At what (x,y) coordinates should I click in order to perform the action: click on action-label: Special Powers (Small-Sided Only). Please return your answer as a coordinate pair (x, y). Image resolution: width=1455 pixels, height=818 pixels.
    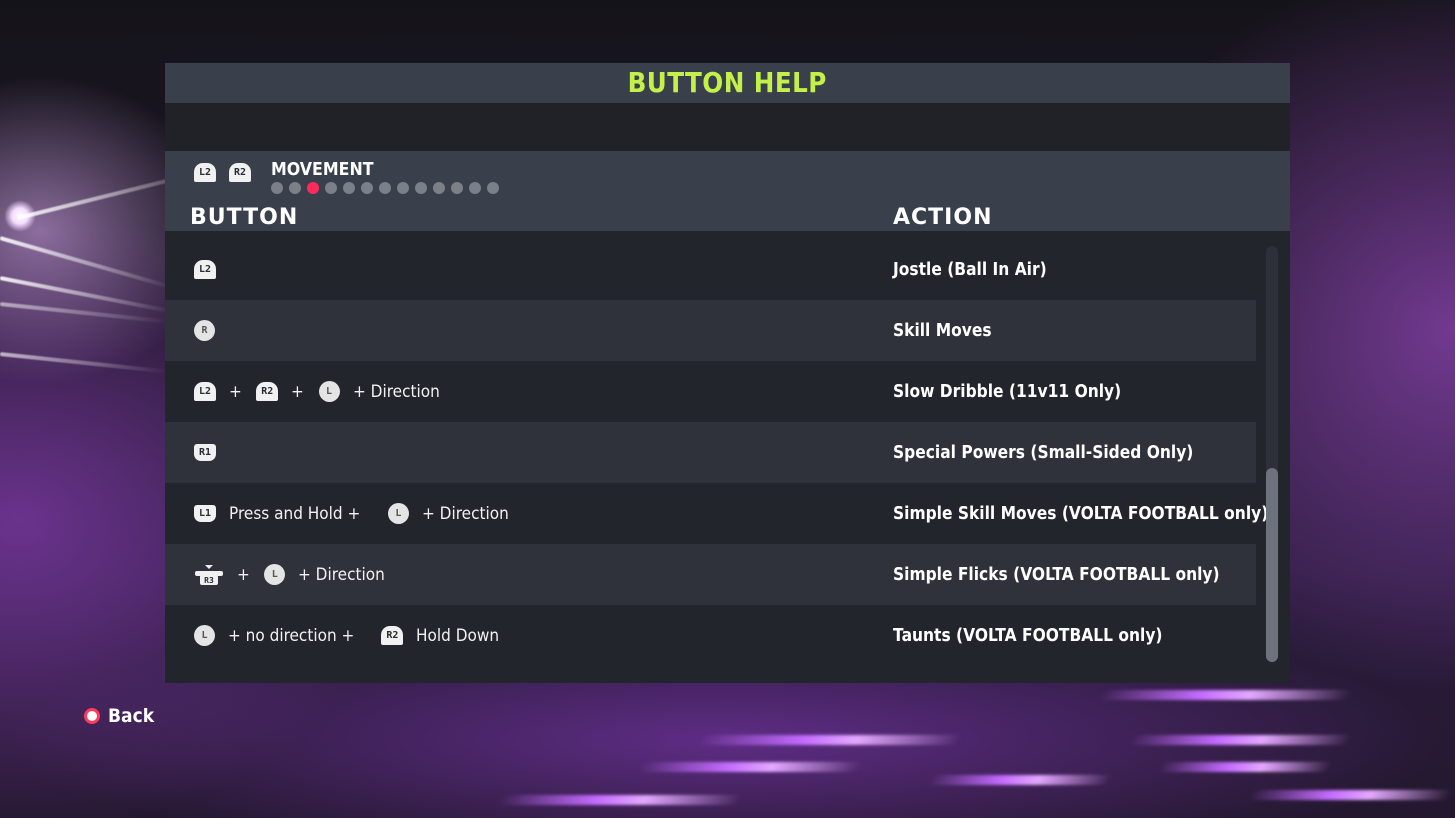
    Looking at the image, I should click on (1043, 452).